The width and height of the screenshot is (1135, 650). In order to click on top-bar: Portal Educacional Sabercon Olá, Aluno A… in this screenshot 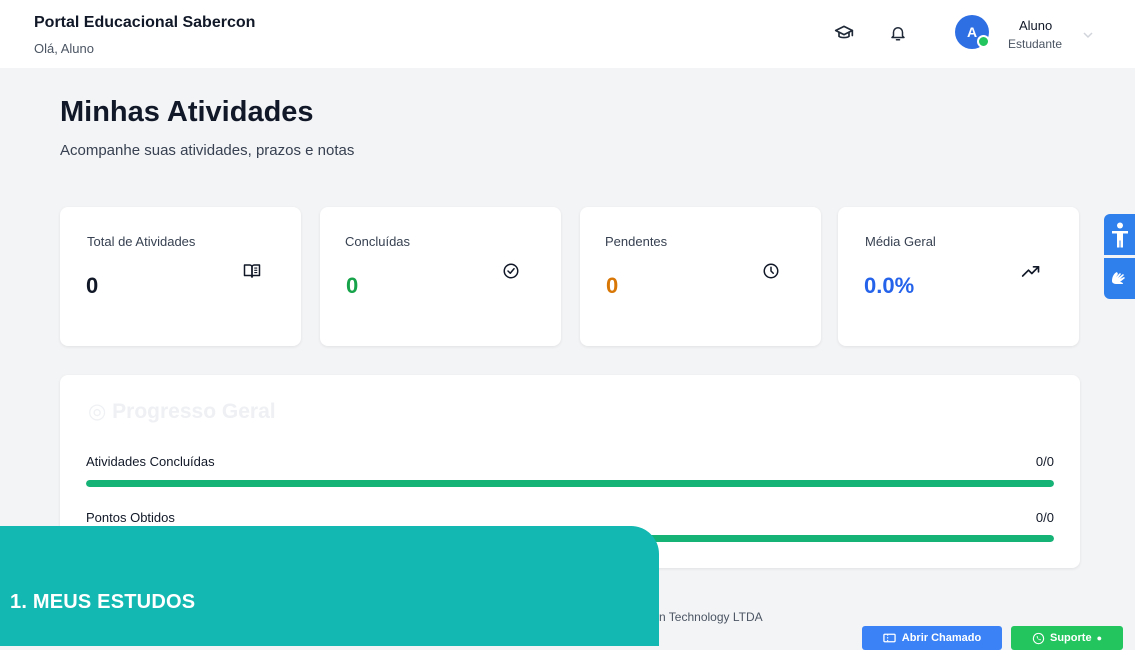, I will do `click(567, 34)`.